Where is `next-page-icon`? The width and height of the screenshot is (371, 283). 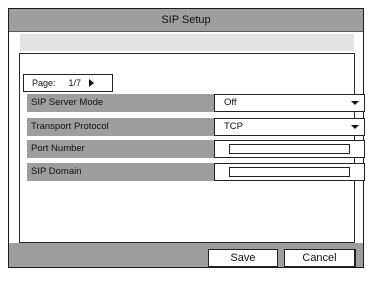 next-page-icon is located at coordinates (92, 83).